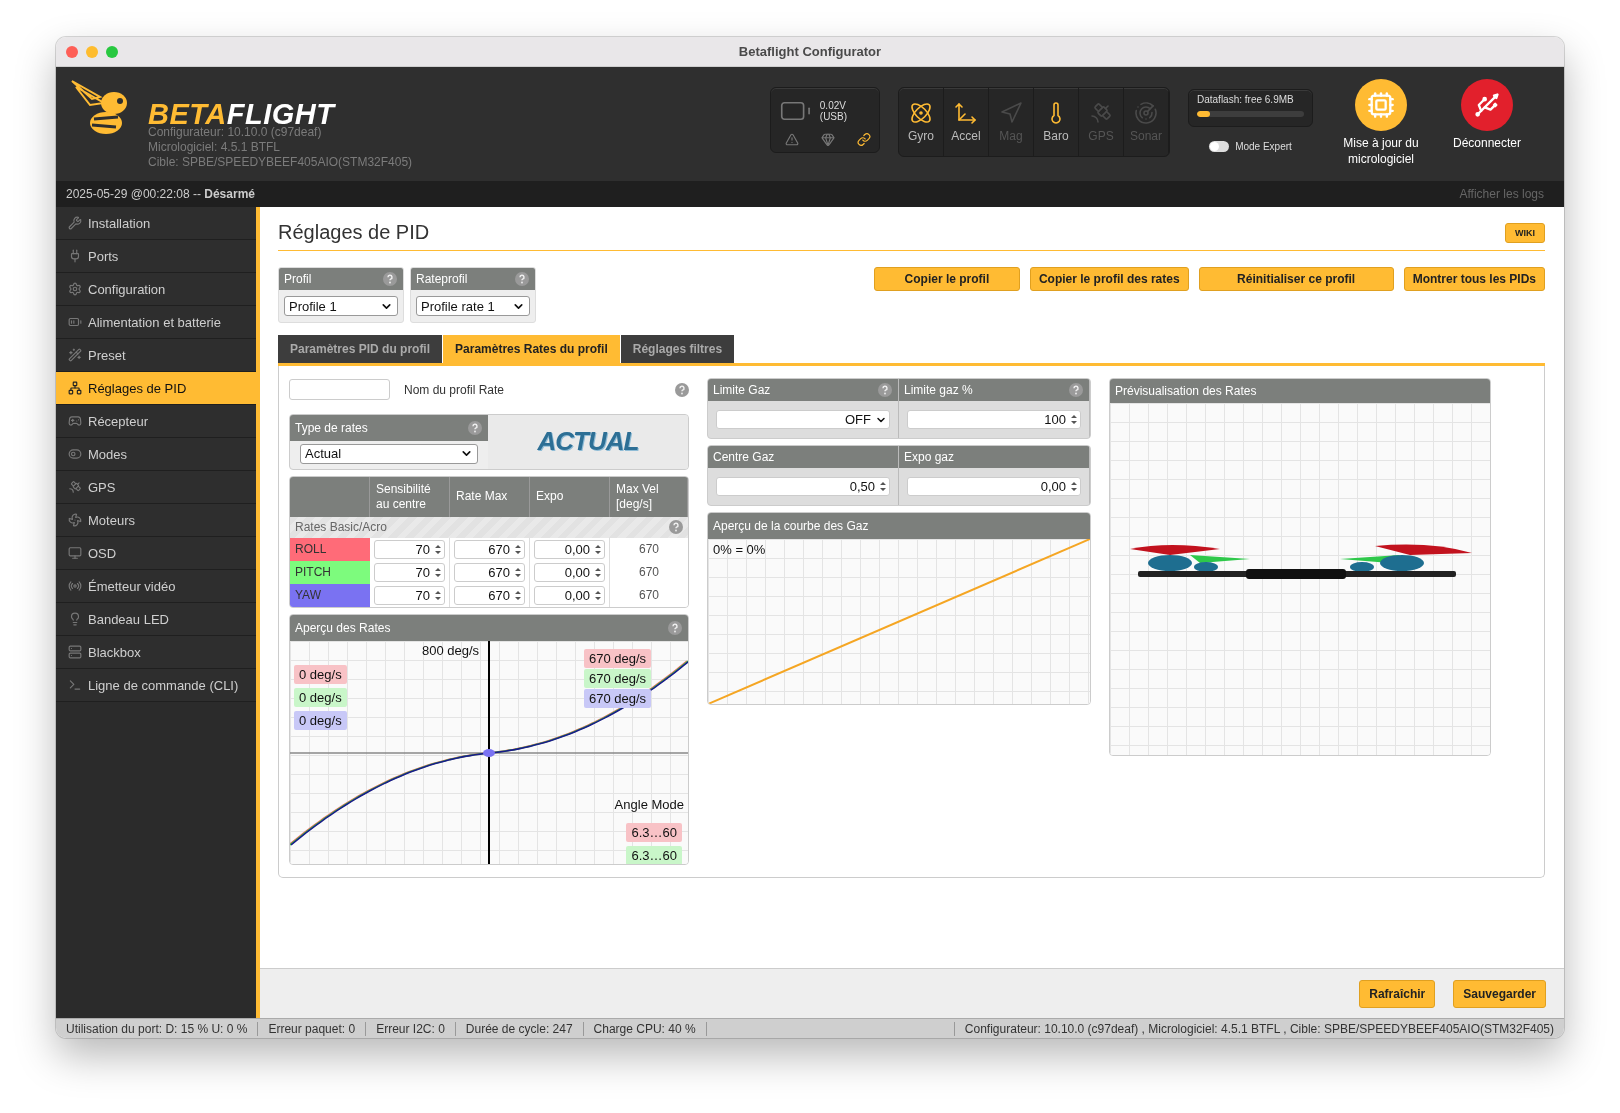 Image resolution: width=1620 pixels, height=1113 pixels. Describe the element at coordinates (75, 652) in the screenshot. I see `server-icon` at that location.